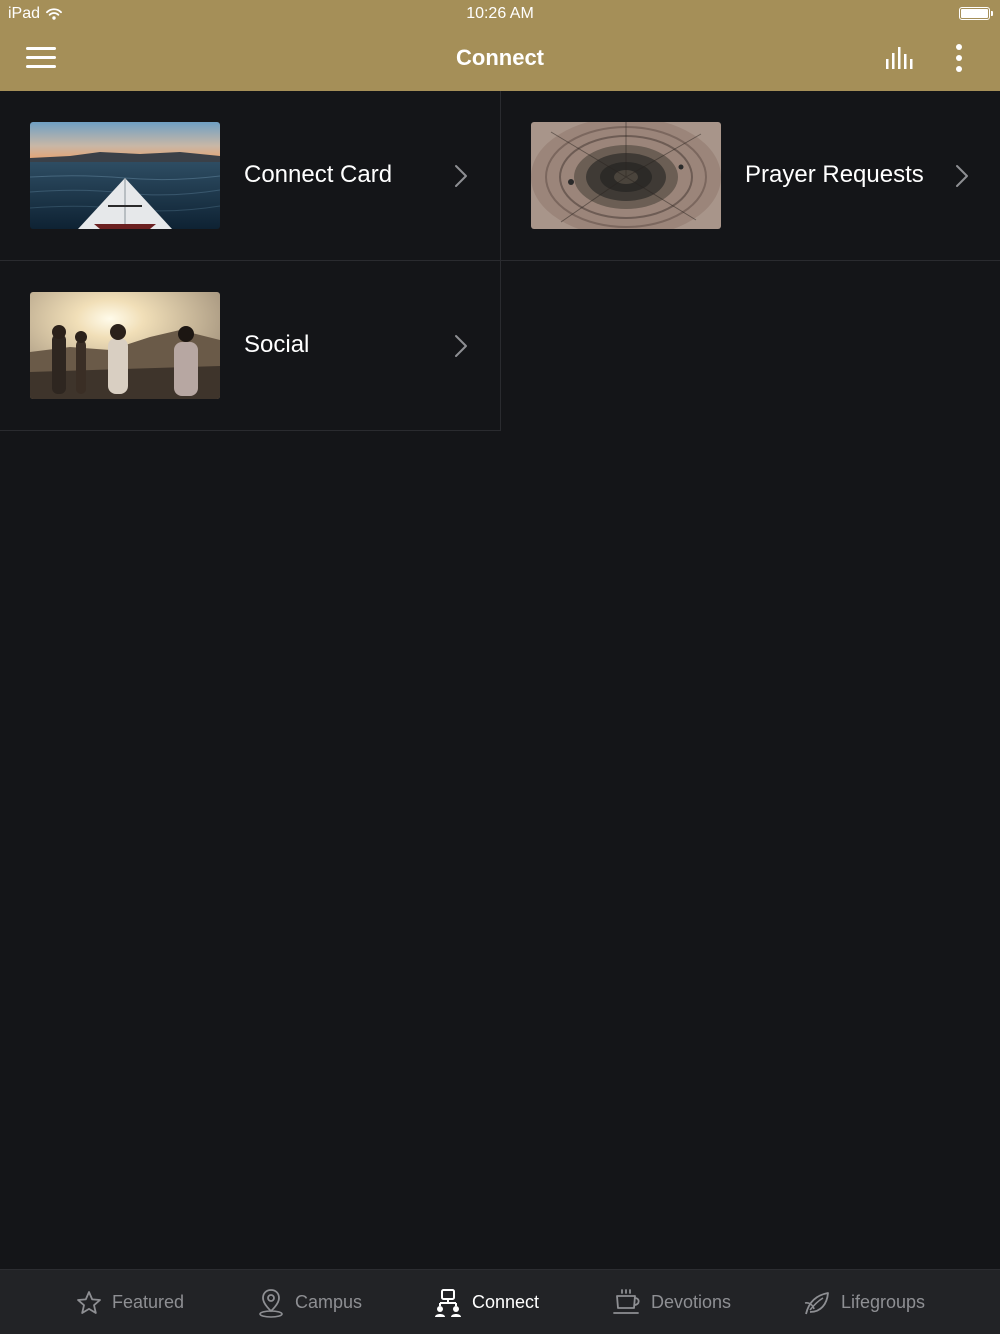  I want to click on audio-bars-button, so click(901, 59).